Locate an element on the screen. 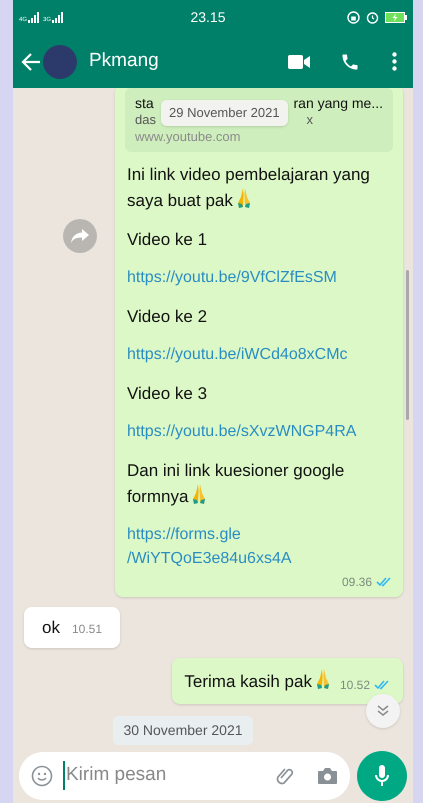 Image resolution: width=423 pixels, height=803 pixels. message-link: https://youtu.be/9VfClZfEsSM is located at coordinates (232, 278).